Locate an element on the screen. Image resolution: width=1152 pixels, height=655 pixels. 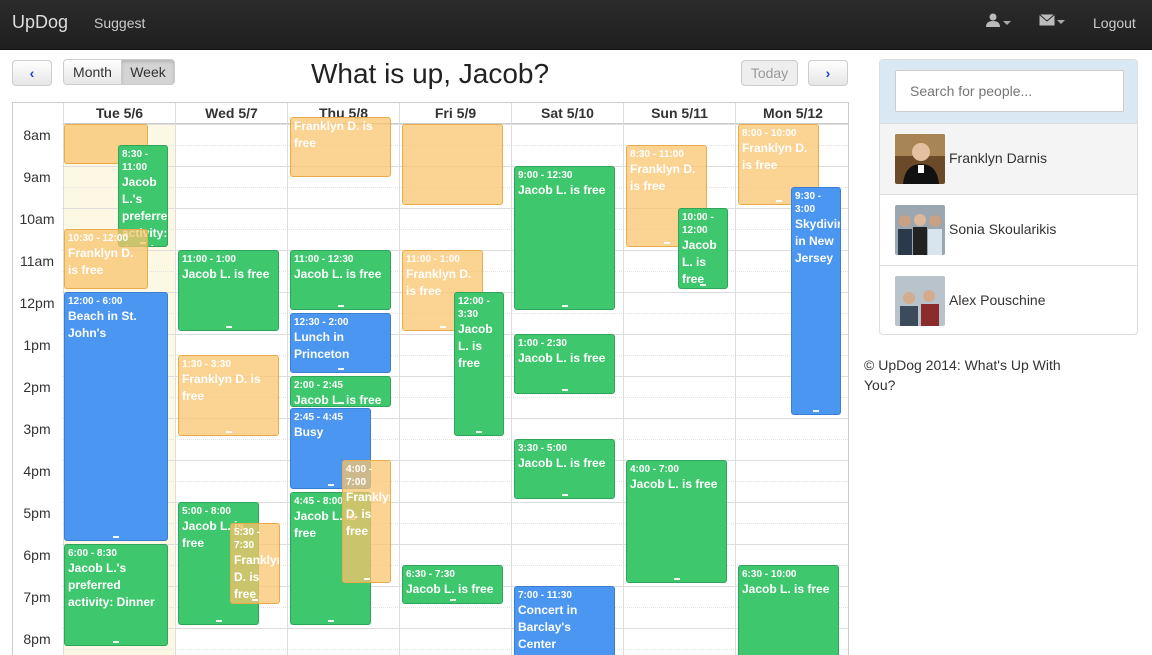
day-header: Tue 5/6 is located at coordinates (119, 113).